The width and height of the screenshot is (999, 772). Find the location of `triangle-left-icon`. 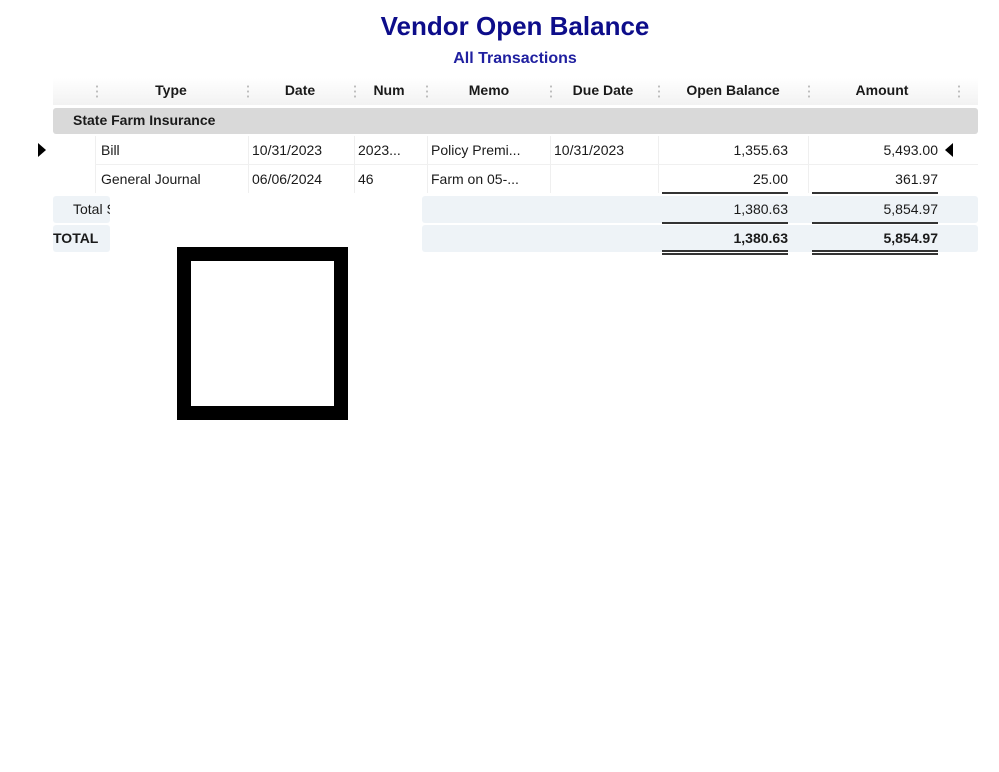

triangle-left-icon is located at coordinates (949, 150).